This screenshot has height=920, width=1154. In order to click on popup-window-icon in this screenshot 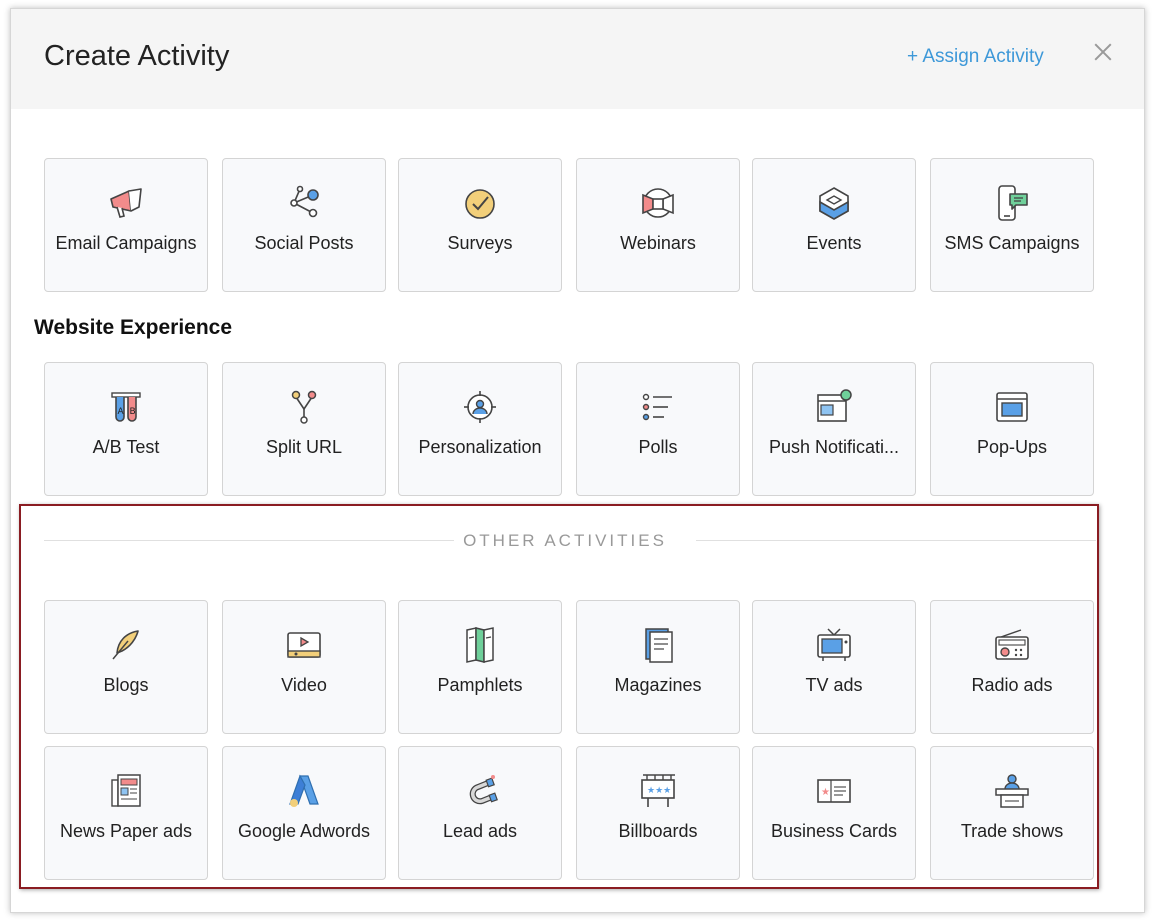, I will do `click(1012, 407)`.